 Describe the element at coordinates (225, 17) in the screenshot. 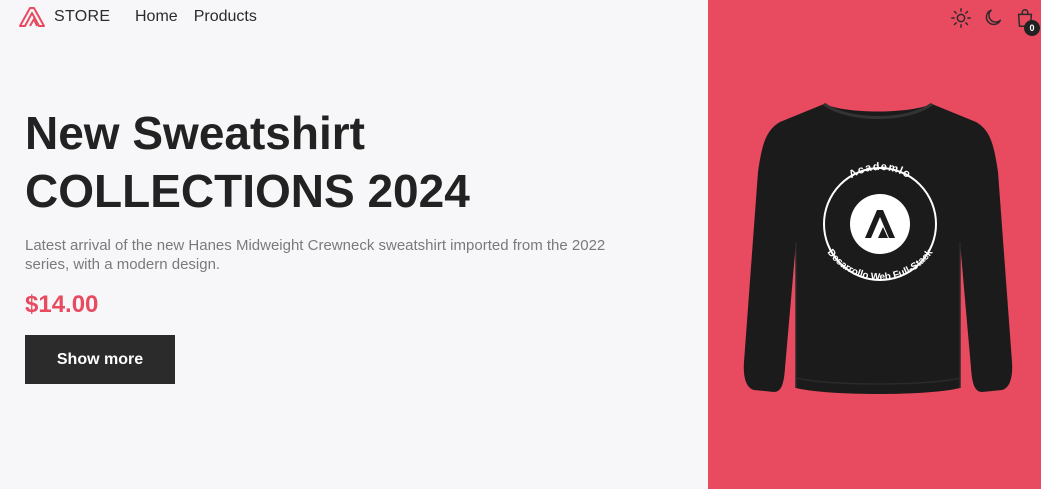

I see `nav-products: Products` at that location.